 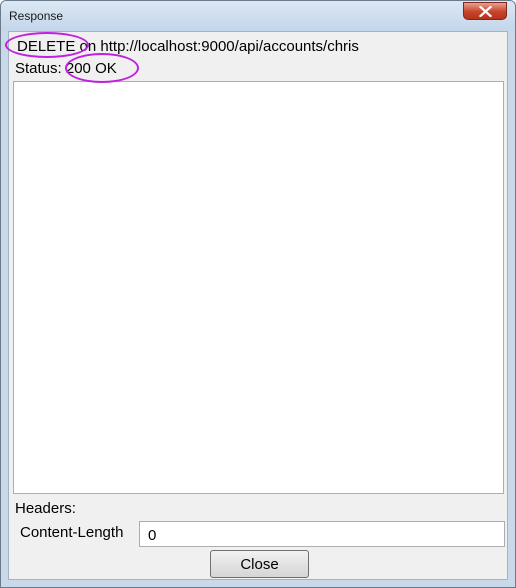 I want to click on window-close-button, so click(x=485, y=11).